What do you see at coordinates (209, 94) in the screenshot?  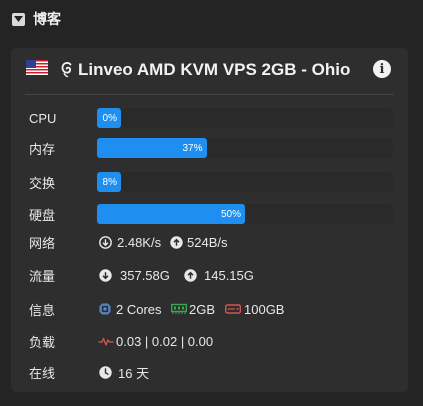 I see `divider` at bounding box center [209, 94].